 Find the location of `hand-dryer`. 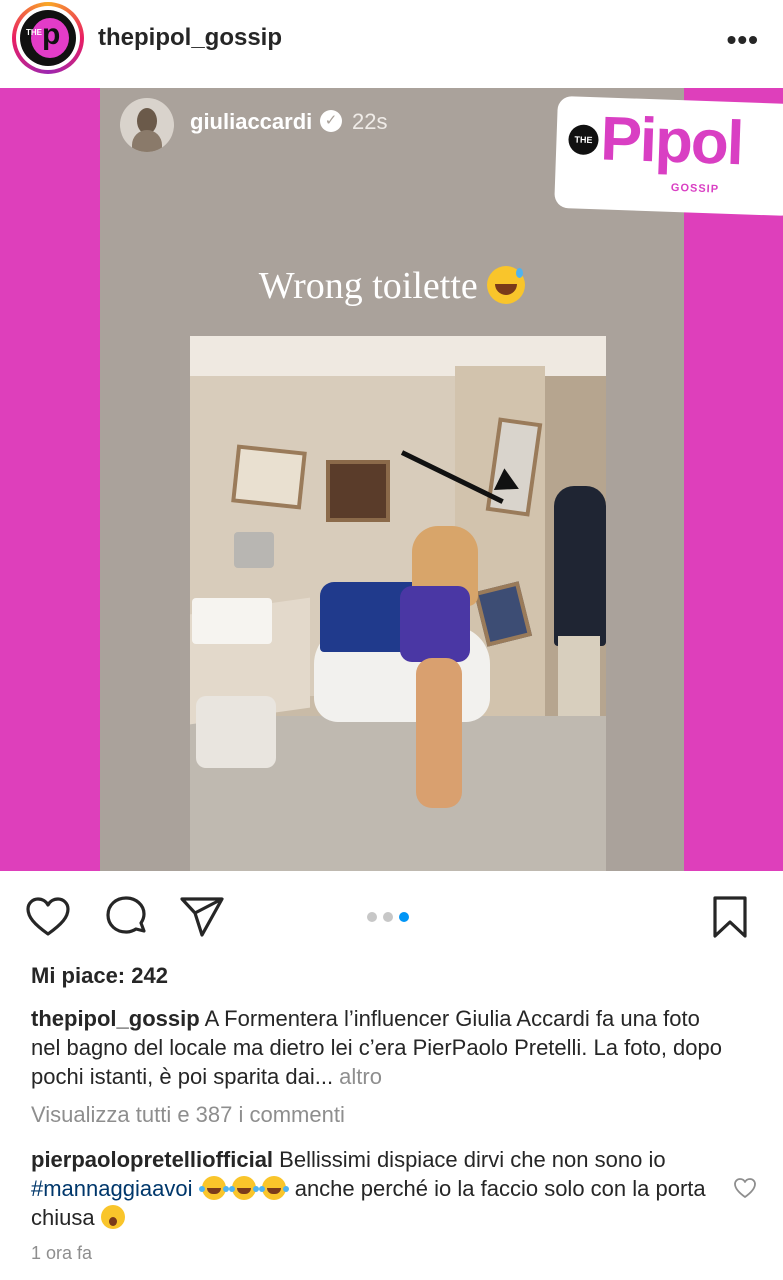

hand-dryer is located at coordinates (254, 550).